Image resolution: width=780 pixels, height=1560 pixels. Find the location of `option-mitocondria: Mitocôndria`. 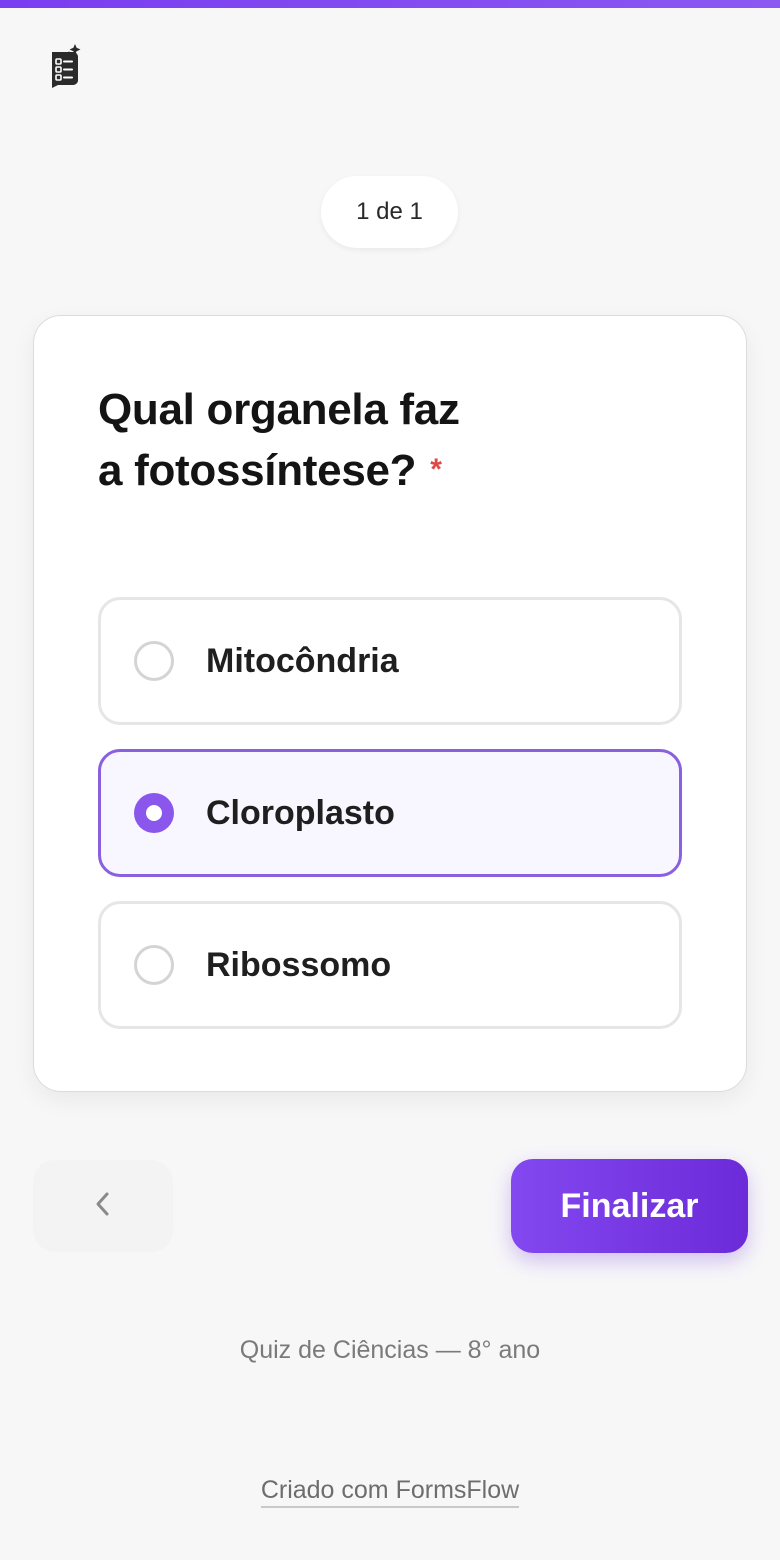

option-mitocondria: Mitocôndria is located at coordinates (390, 661).